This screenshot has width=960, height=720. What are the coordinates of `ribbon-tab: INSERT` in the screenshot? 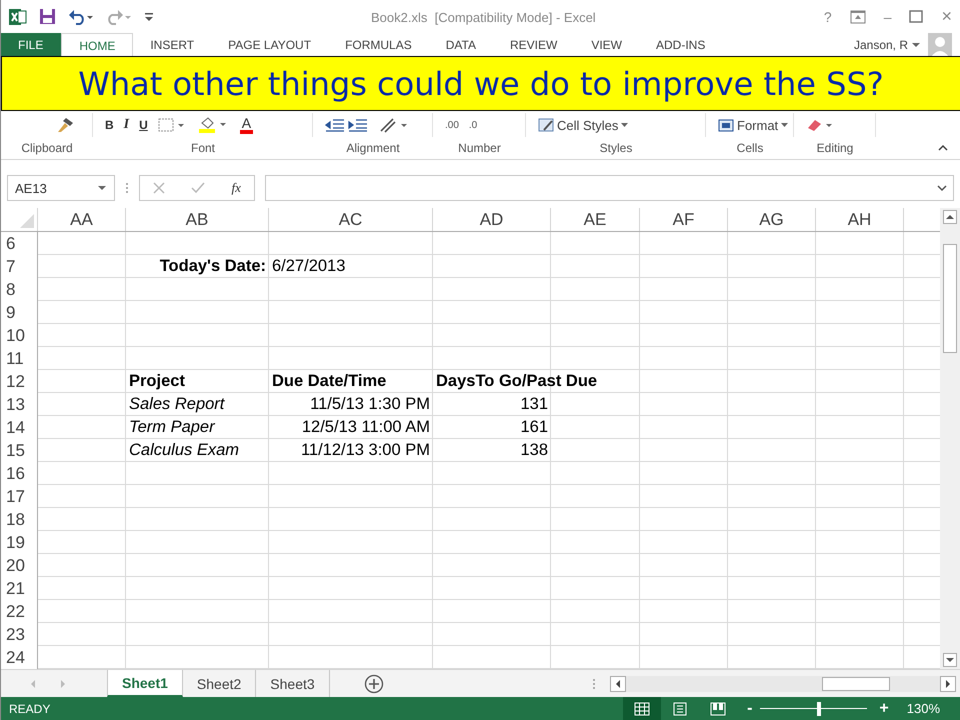 It's located at (172, 44).